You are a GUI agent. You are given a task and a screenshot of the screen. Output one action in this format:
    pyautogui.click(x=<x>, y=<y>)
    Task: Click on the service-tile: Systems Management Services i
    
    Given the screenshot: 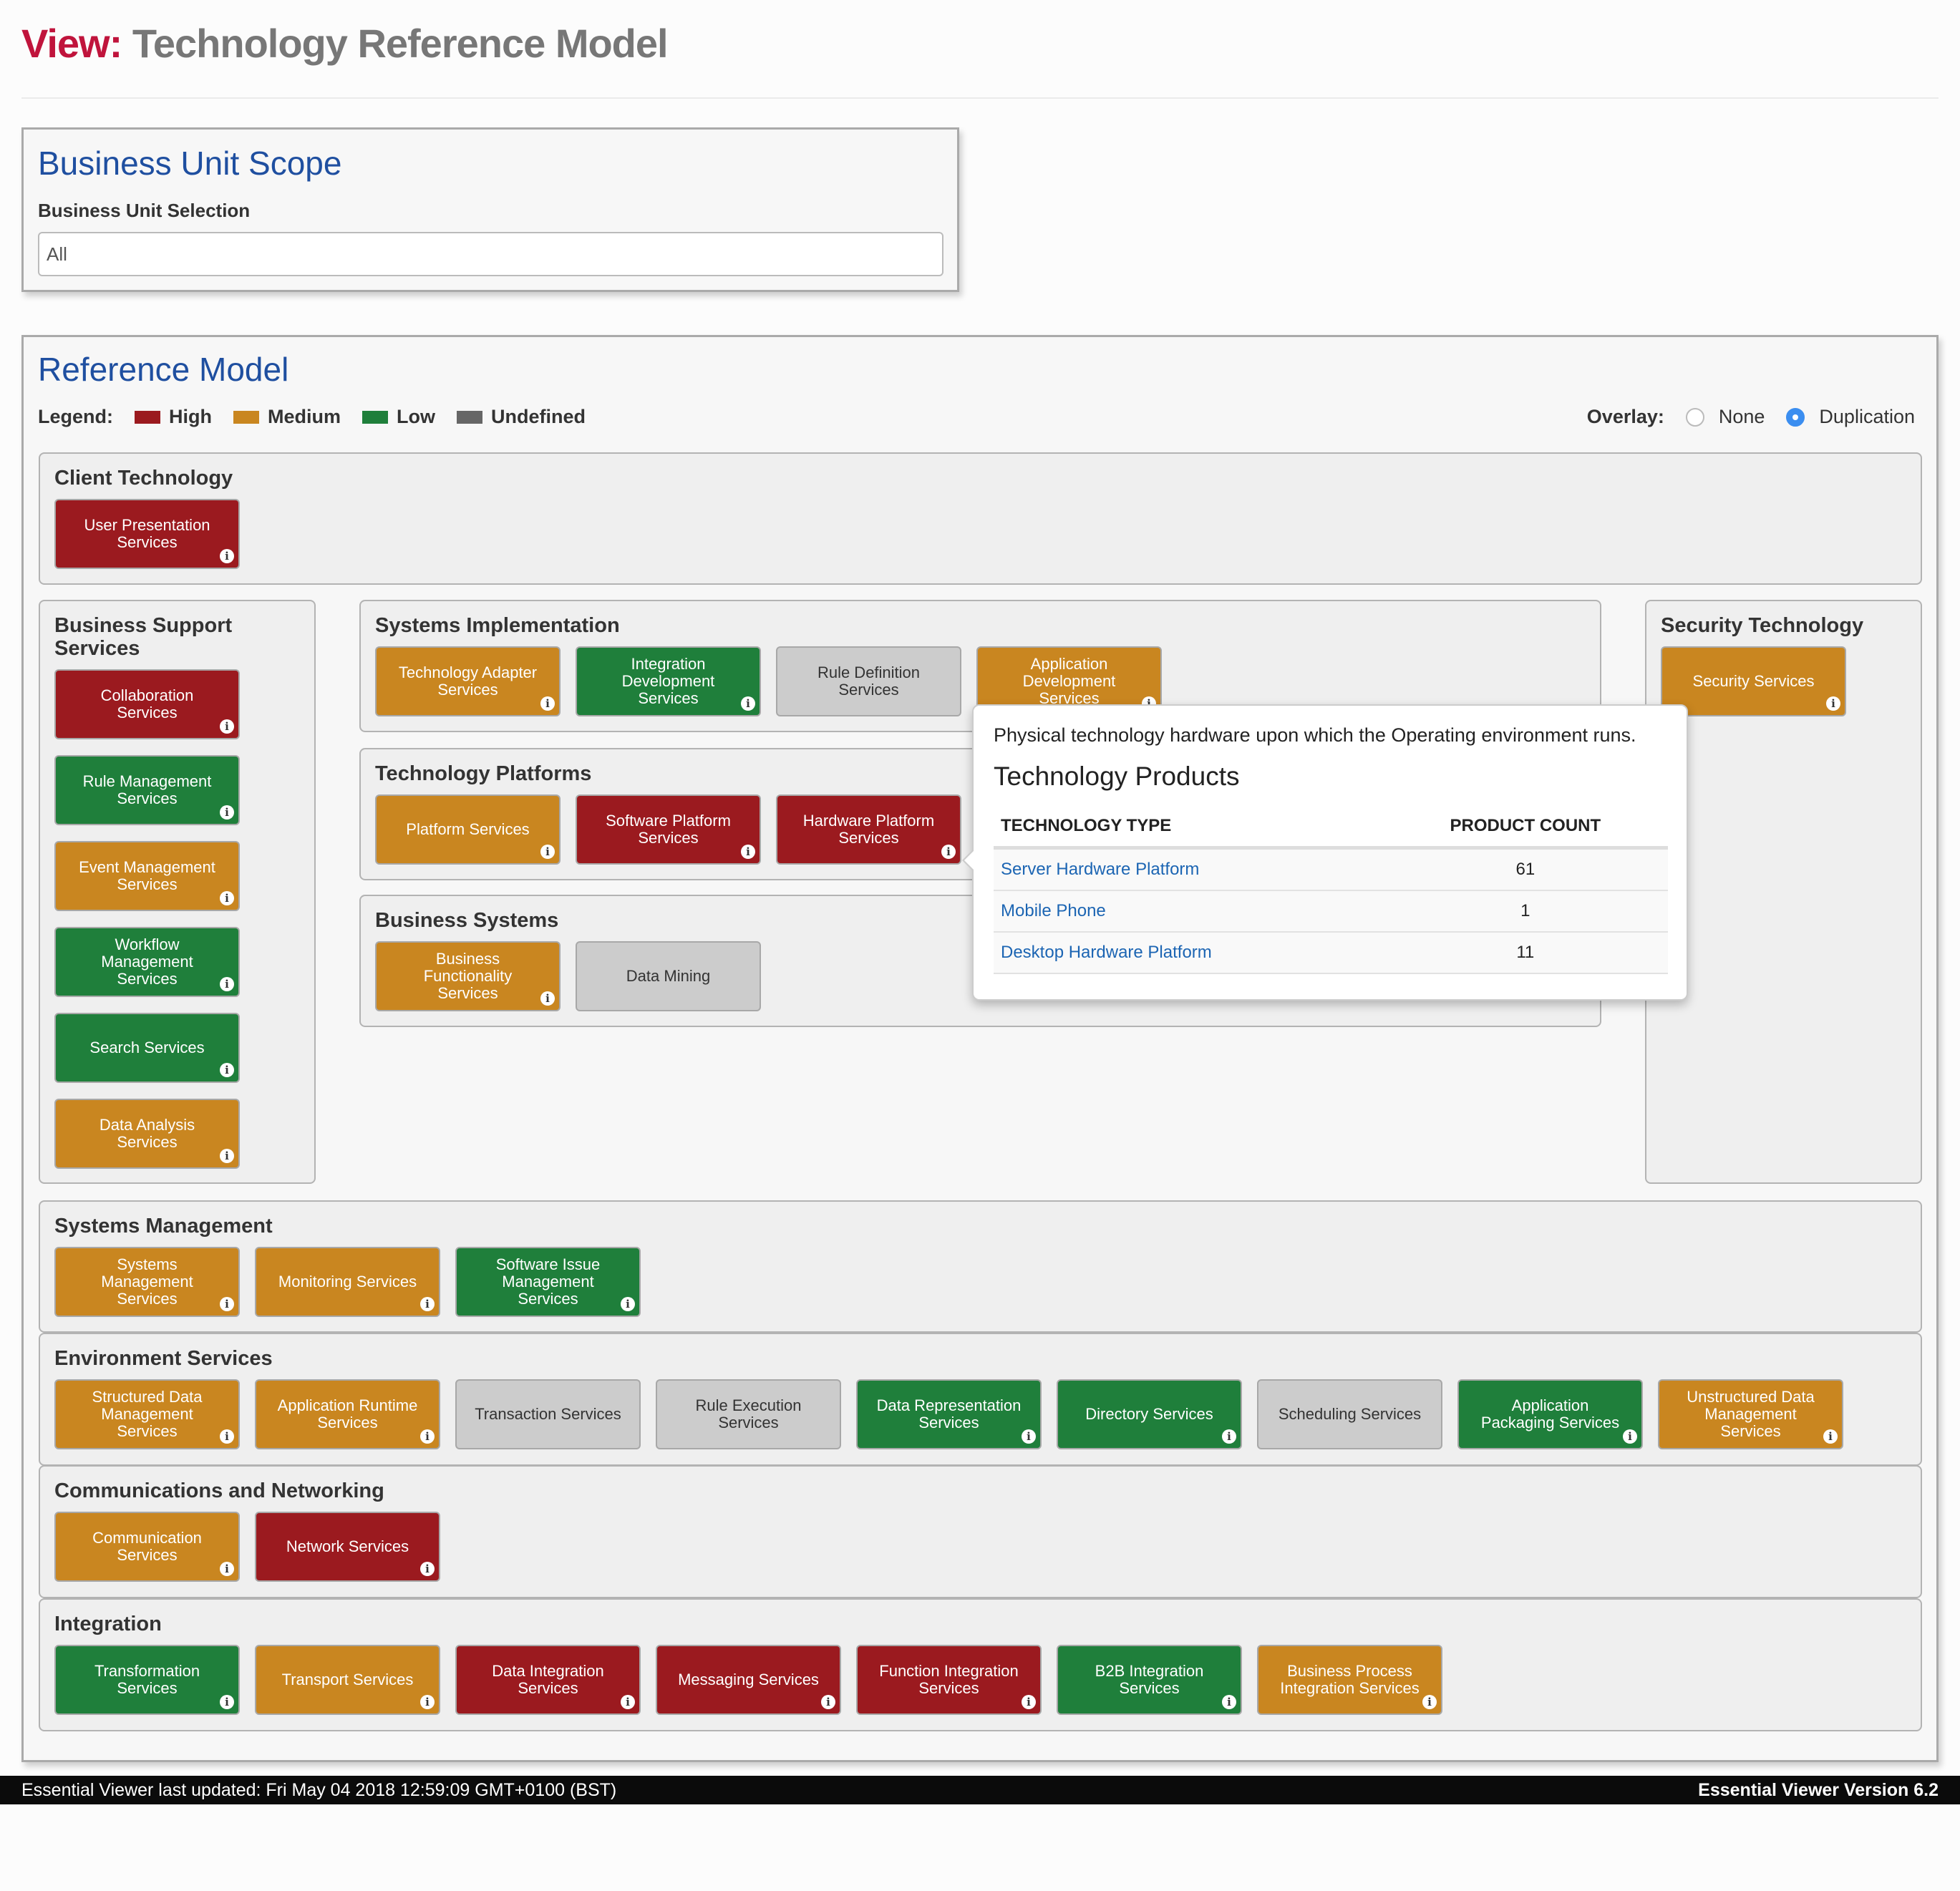 What is the action you would take?
    pyautogui.click(x=147, y=1282)
    